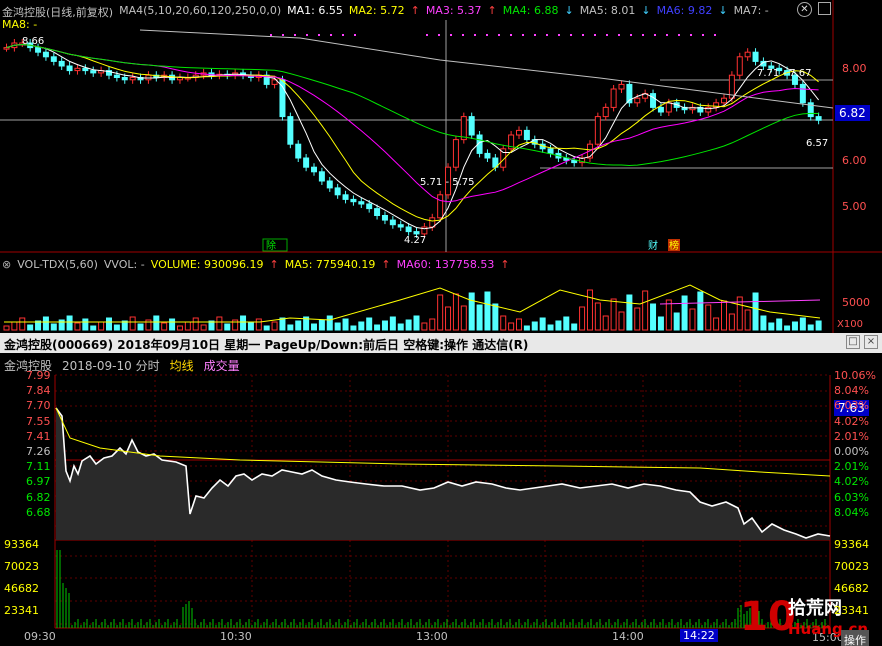  I want to click on intraday-pct-tick: 2.01%, so click(851, 436).